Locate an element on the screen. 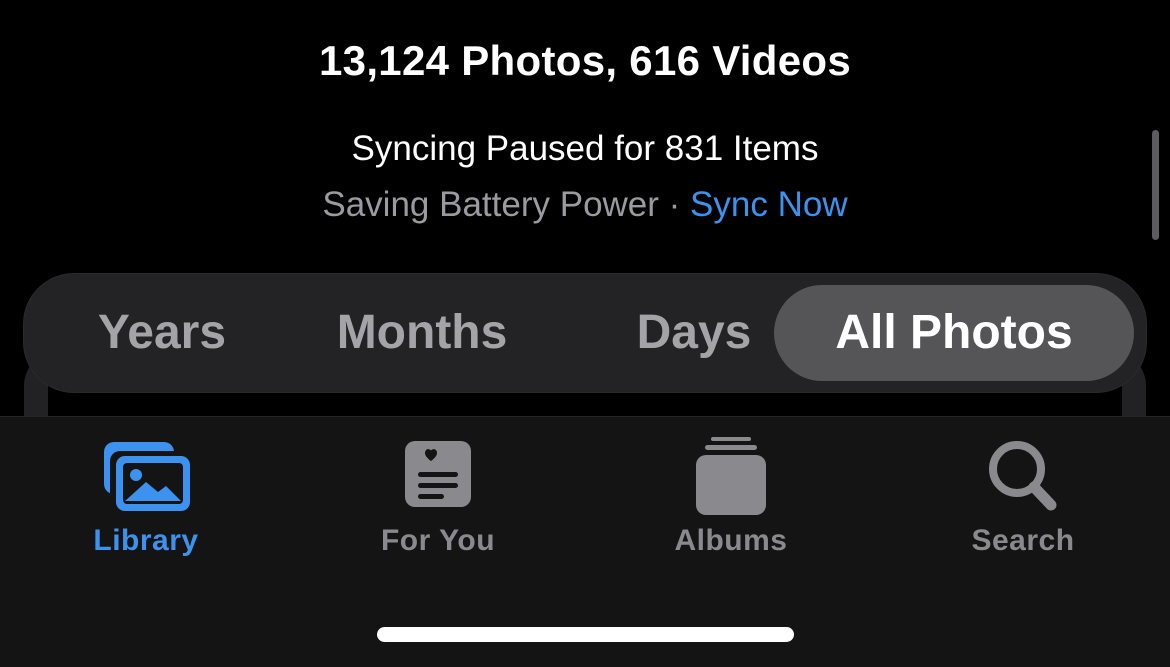 The height and width of the screenshot is (667, 1170). tab-search: Search is located at coordinates (1023, 497).